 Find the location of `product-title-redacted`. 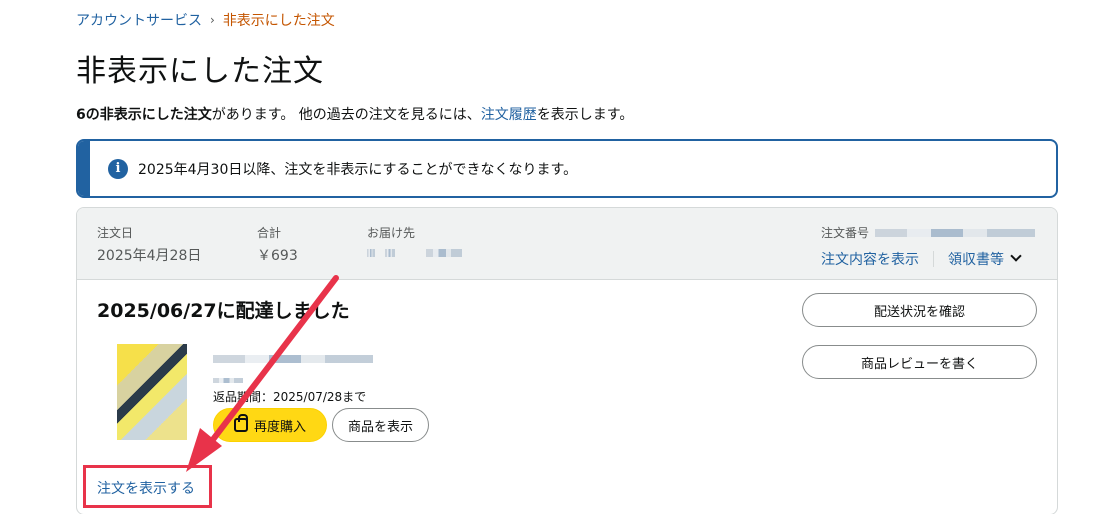

product-title-redacted is located at coordinates (293, 357).